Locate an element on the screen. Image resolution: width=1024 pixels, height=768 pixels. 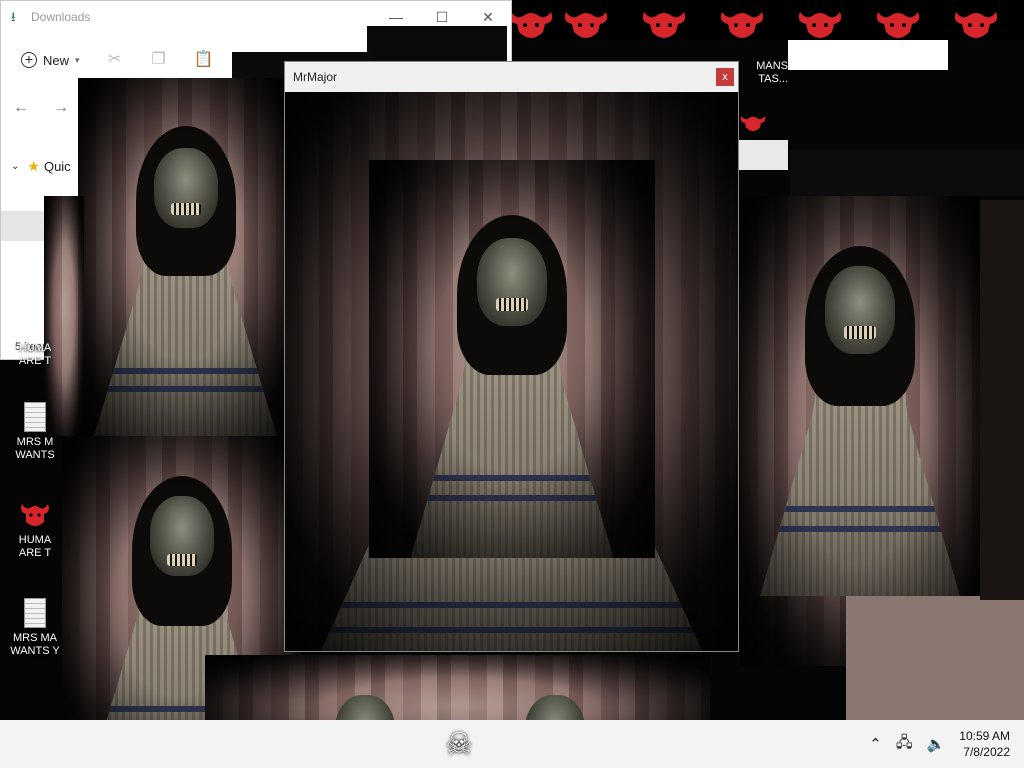
clock: 10:59 AM 7/8/2022 is located at coordinates (984, 744).